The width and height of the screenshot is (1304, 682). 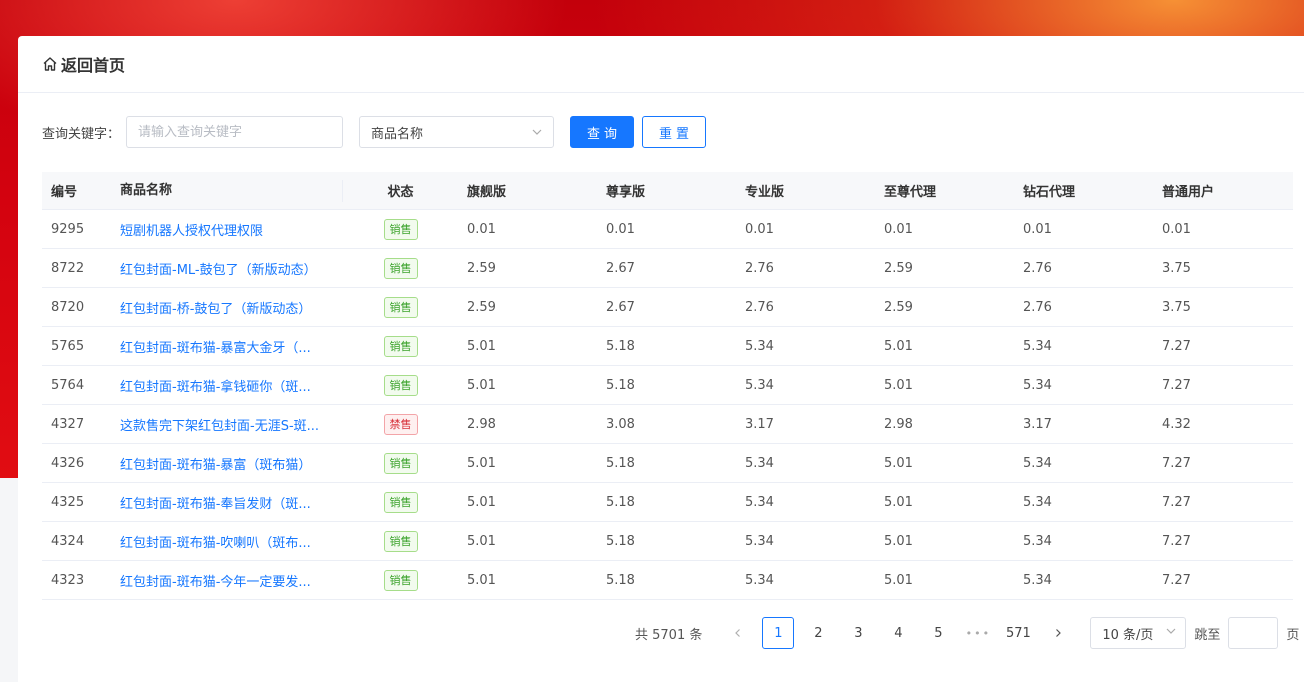 What do you see at coordinates (898, 424) in the screenshot?
I see `price-supreme-agent: 2.98` at bounding box center [898, 424].